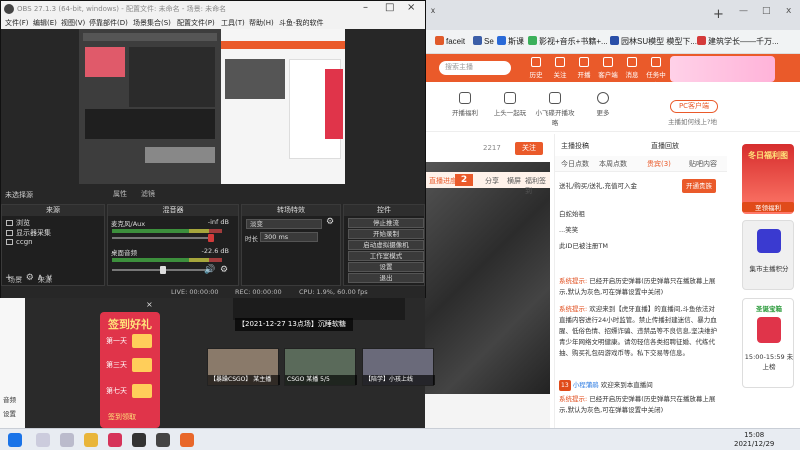 This screenshot has width=800, height=450. What do you see at coordinates (537, 186) in the screenshot?
I see `checkin-button: 福利签到` at bounding box center [537, 186].